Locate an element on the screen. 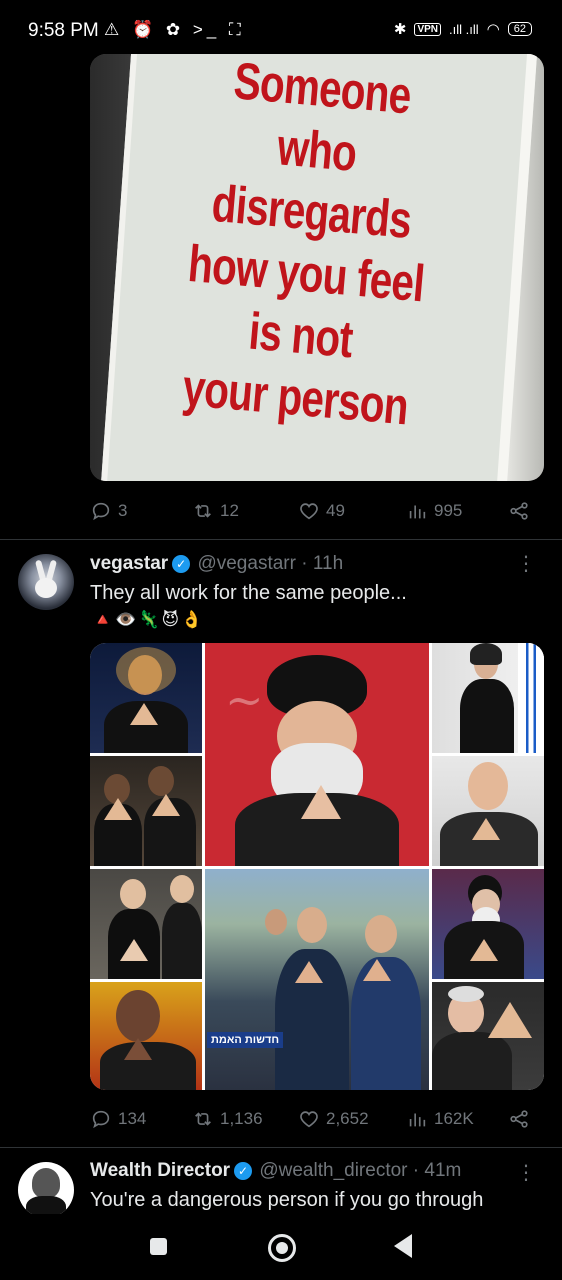  vpn-icon: VPN is located at coordinates (428, 29).